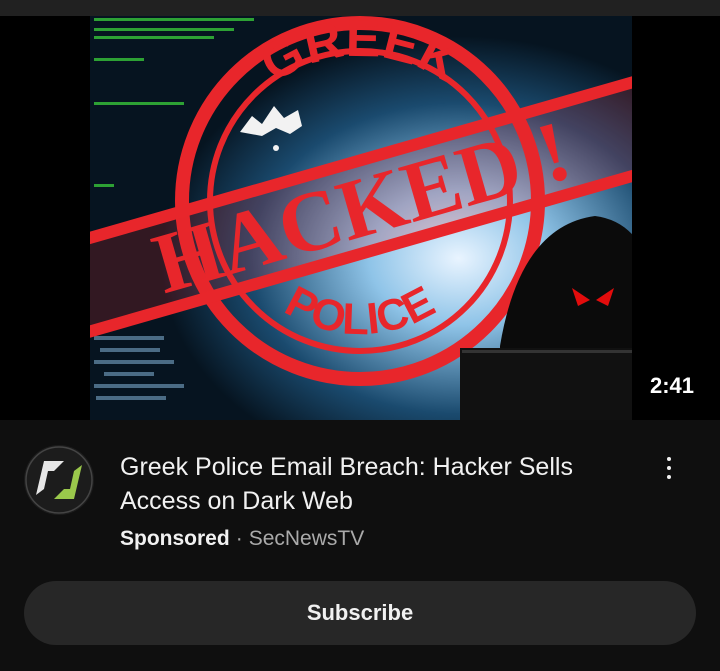 Image resolution: width=720 pixels, height=671 pixels. Describe the element at coordinates (360, 8) in the screenshot. I see `top-bar` at that location.